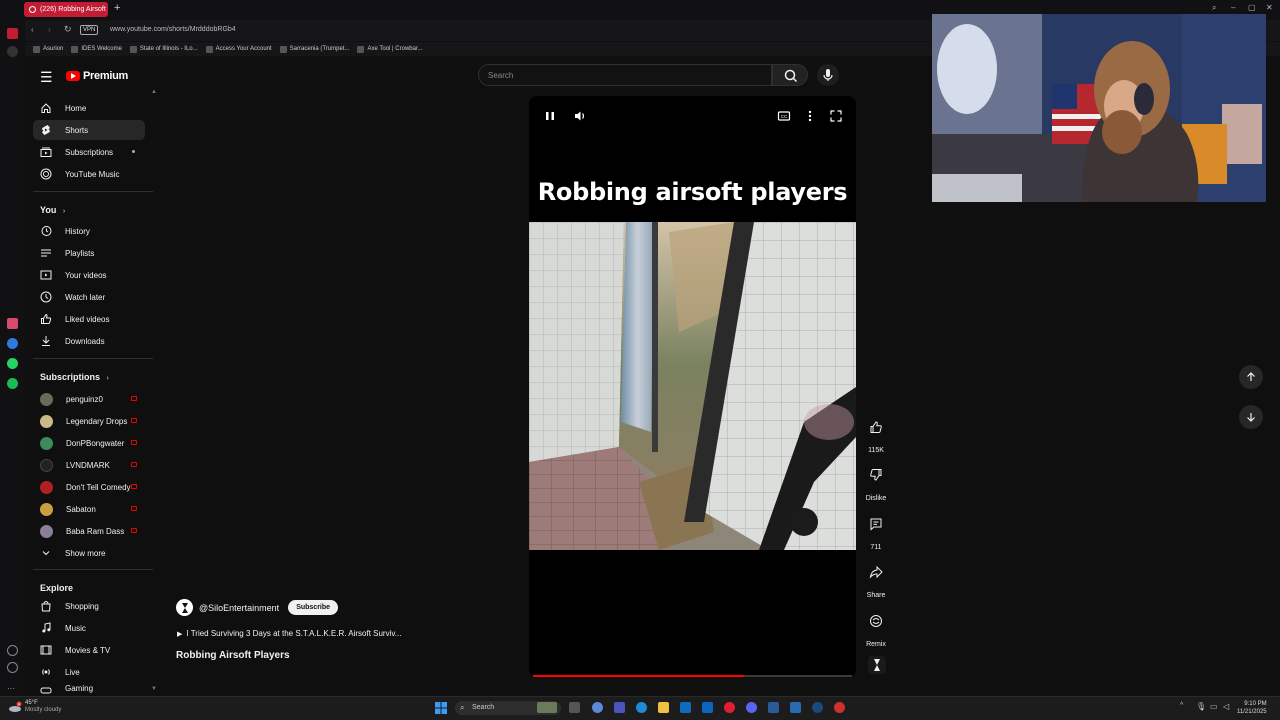 This screenshot has height=720, width=1280. Describe the element at coordinates (238, 49) in the screenshot. I see `bookmark-item: Access Your Account` at that location.